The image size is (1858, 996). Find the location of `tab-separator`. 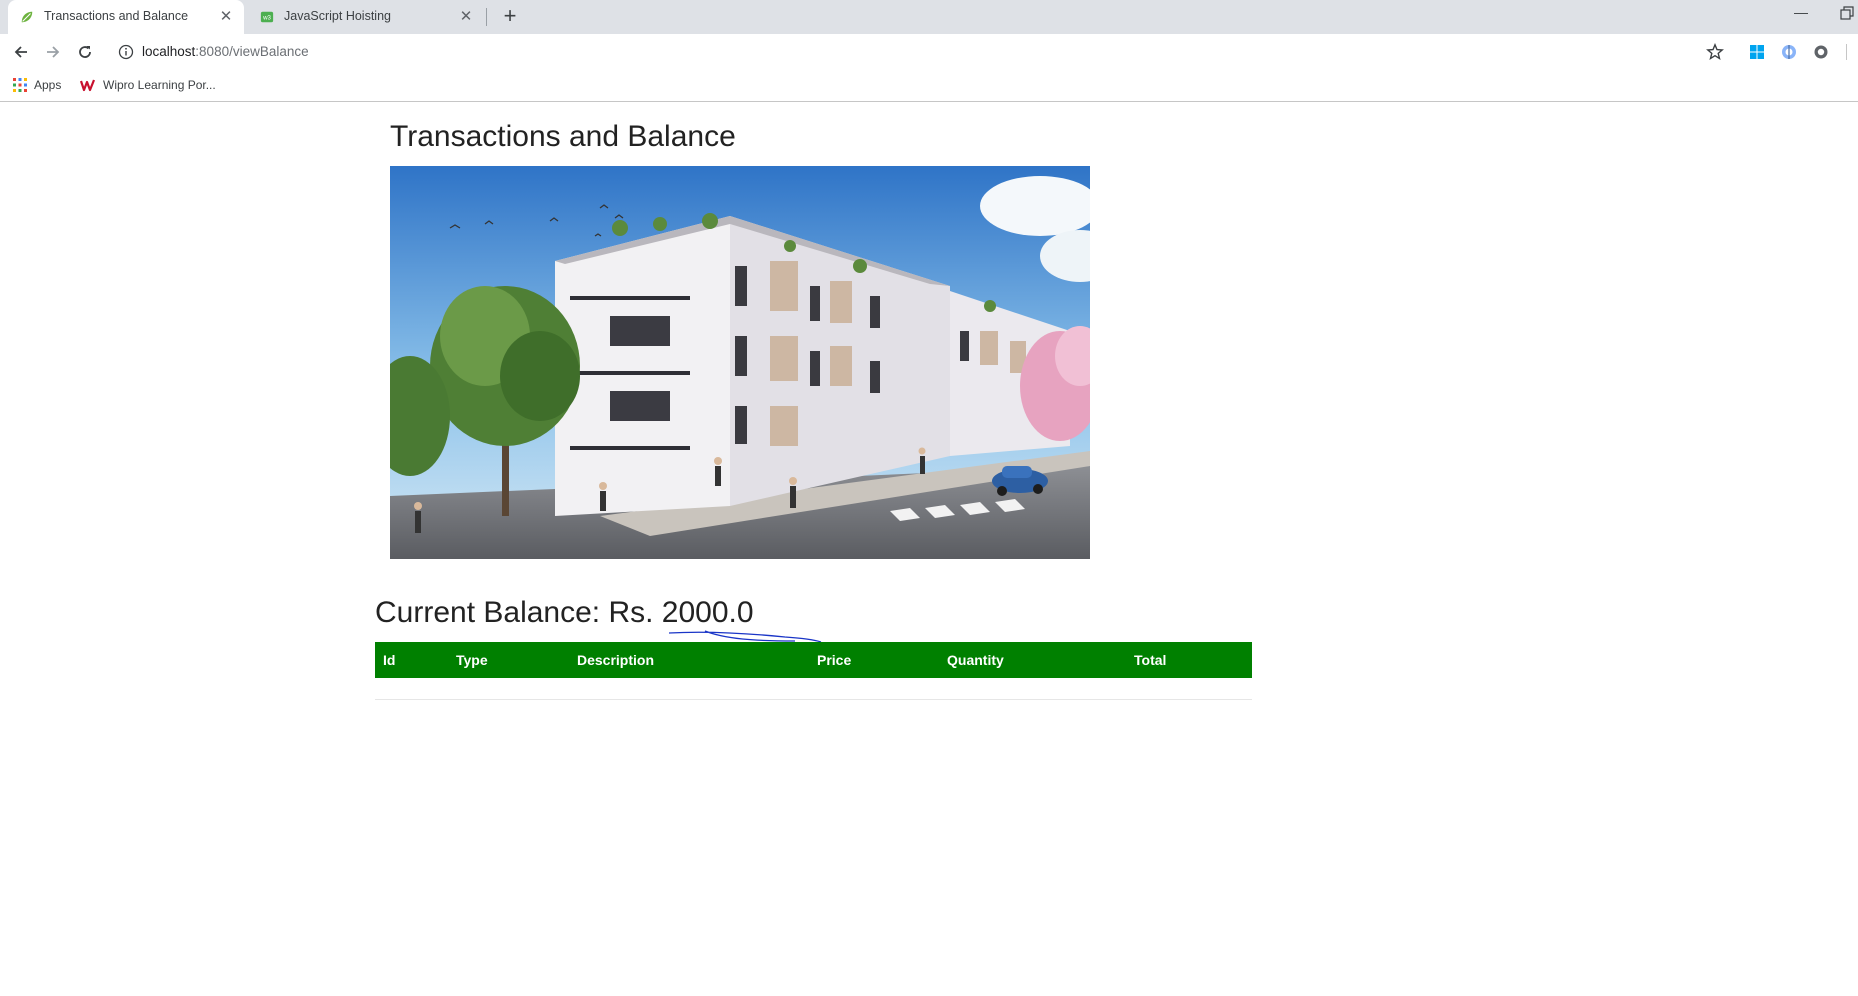

tab-separator is located at coordinates (486, 17).